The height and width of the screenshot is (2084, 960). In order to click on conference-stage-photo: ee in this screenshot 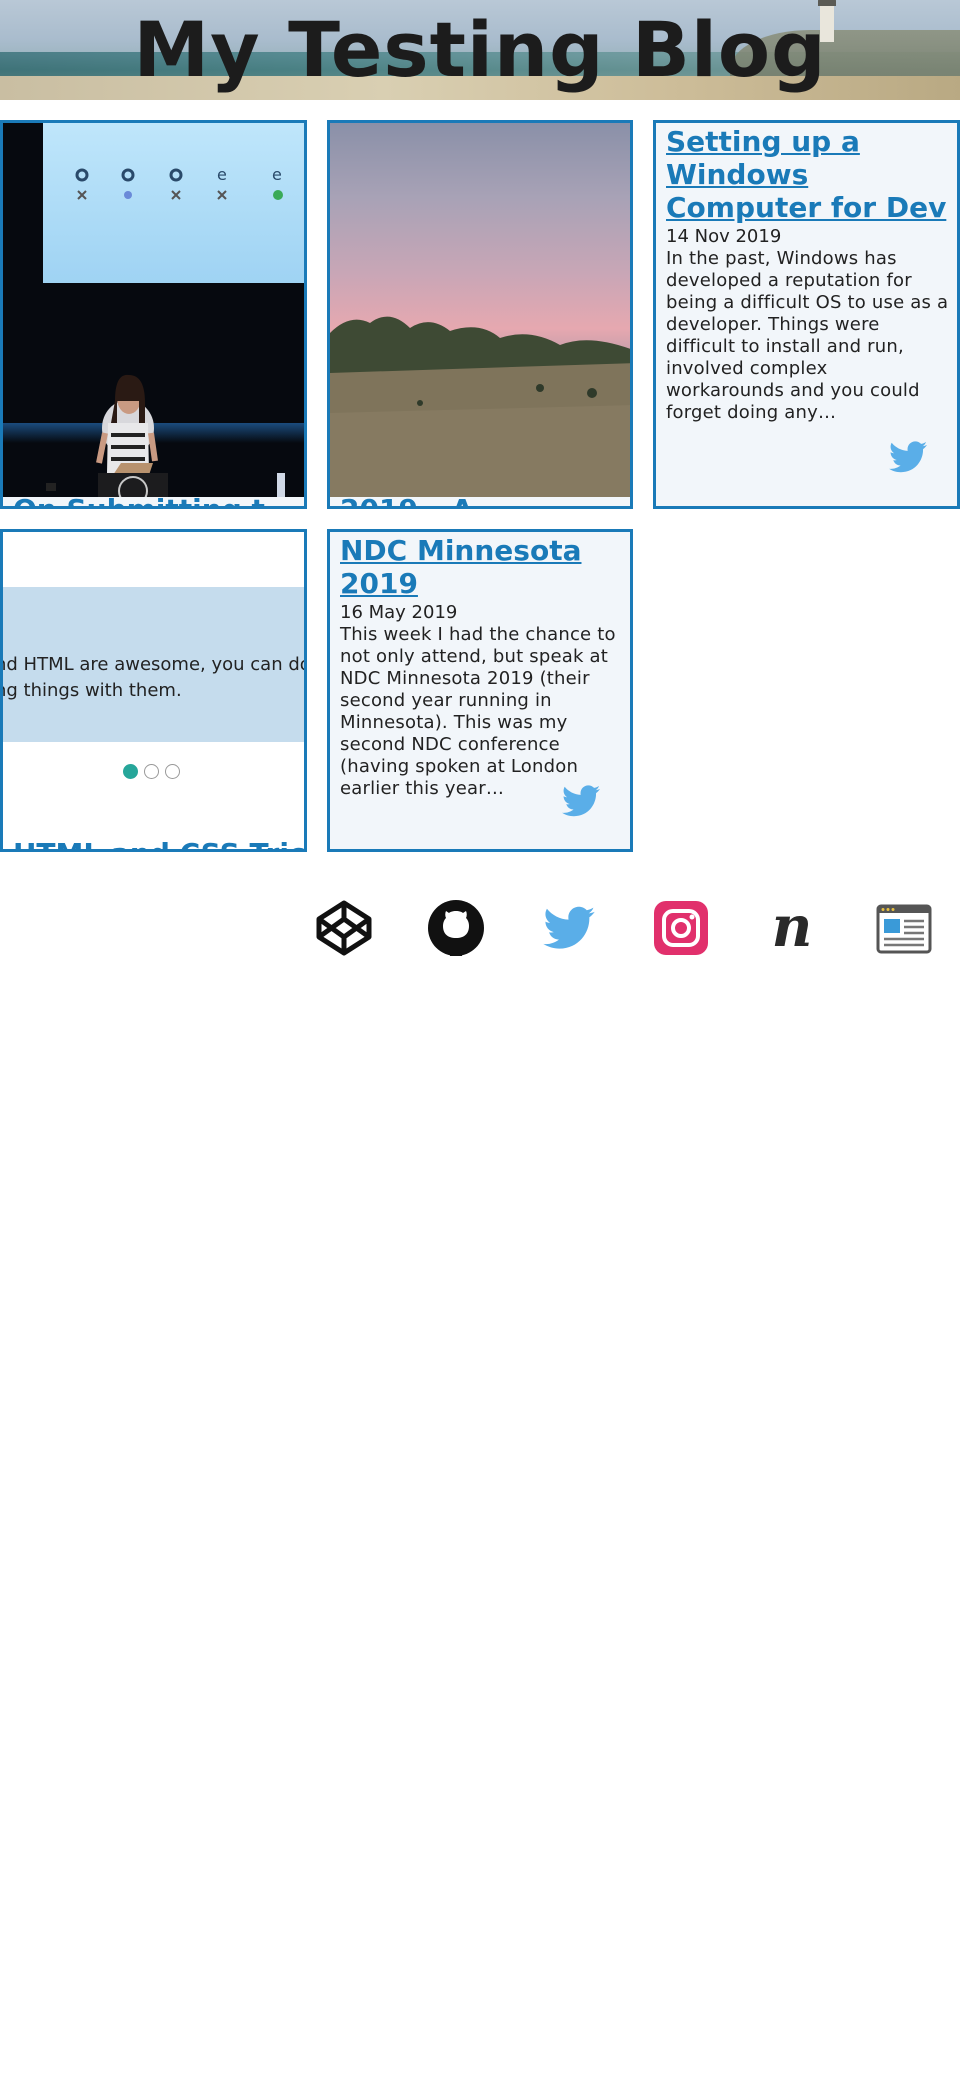, I will do `click(153, 310)`.